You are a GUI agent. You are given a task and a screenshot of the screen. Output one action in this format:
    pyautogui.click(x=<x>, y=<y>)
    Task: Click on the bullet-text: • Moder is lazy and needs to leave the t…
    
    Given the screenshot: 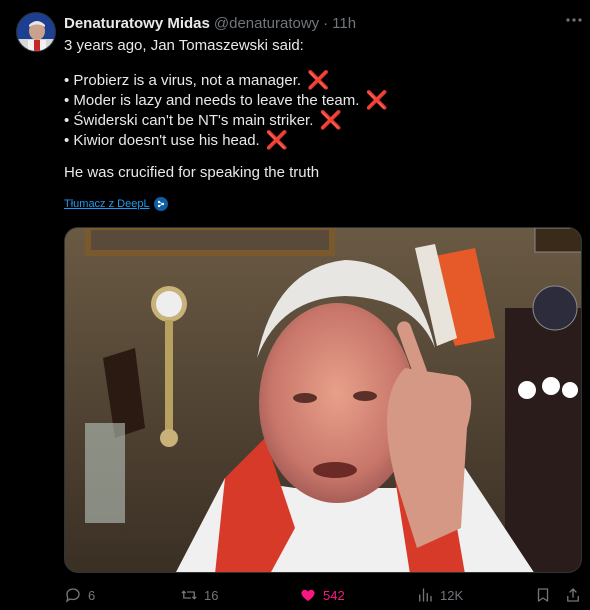 What is the action you would take?
    pyautogui.click(x=212, y=100)
    